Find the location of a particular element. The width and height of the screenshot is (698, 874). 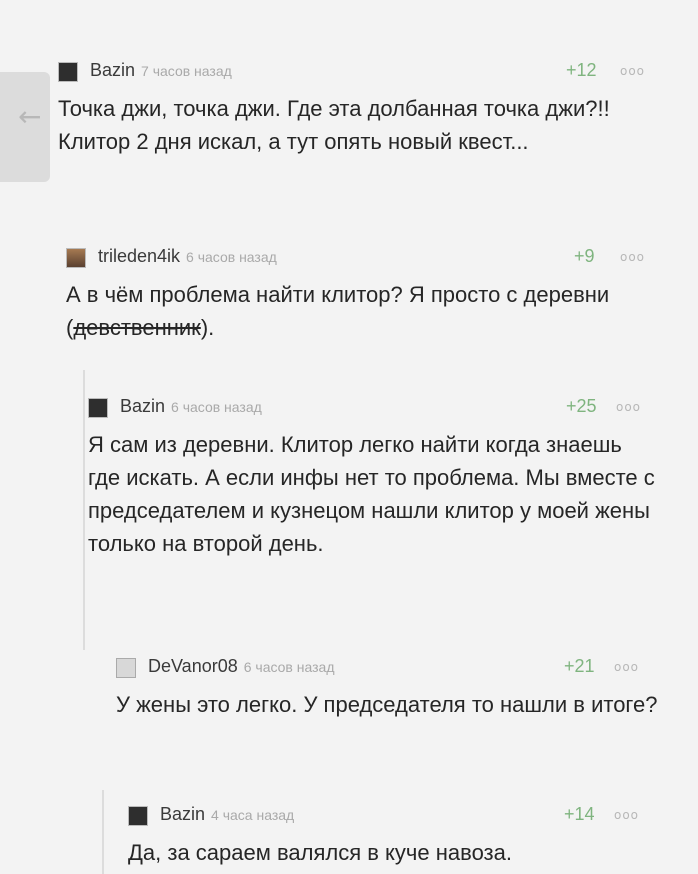

comment-author: Bazin 7 часов назад is located at coordinates (161, 70).